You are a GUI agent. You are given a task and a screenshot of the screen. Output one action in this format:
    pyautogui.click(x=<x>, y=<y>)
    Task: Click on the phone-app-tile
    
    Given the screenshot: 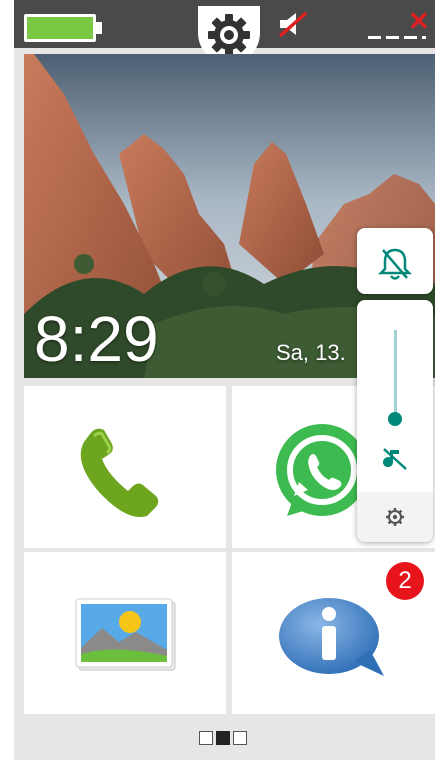 What is the action you would take?
    pyautogui.click(x=125, y=467)
    